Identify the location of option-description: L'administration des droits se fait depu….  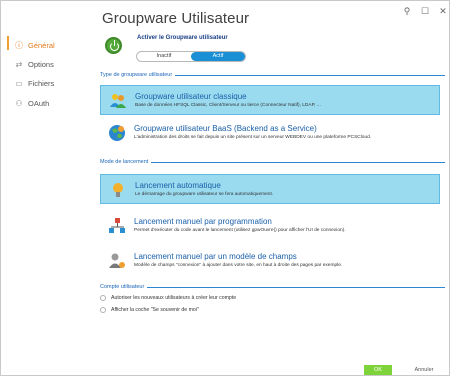
(253, 137).